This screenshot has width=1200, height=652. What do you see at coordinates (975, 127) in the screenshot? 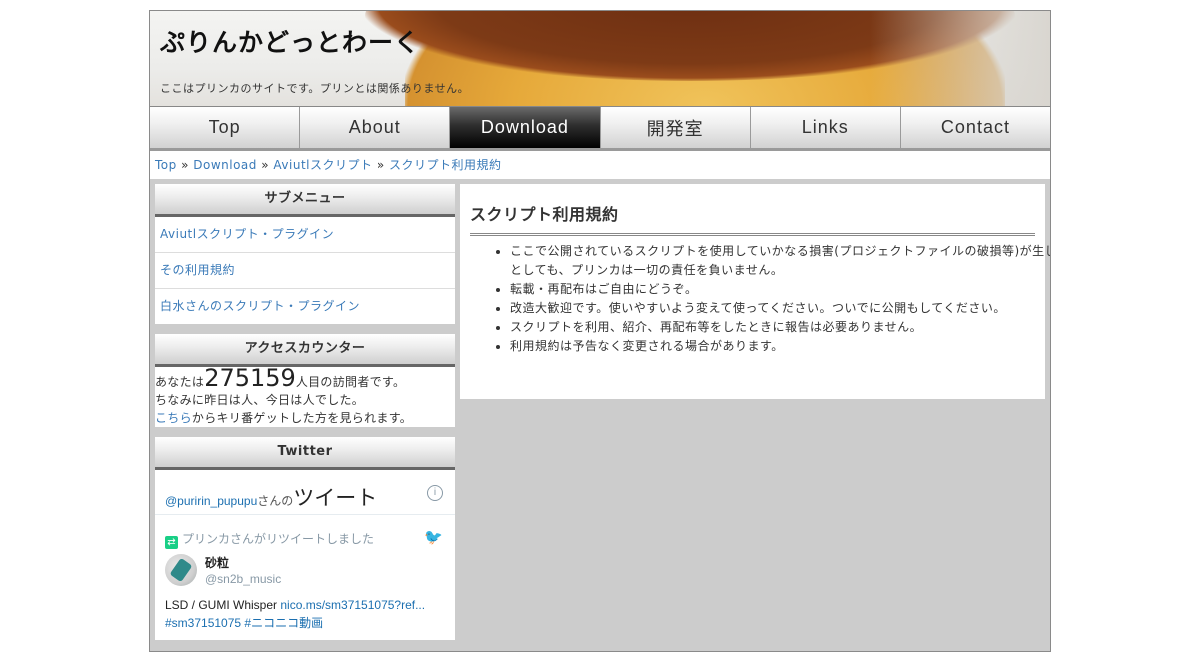
I see `nav-contact: Contact` at bounding box center [975, 127].